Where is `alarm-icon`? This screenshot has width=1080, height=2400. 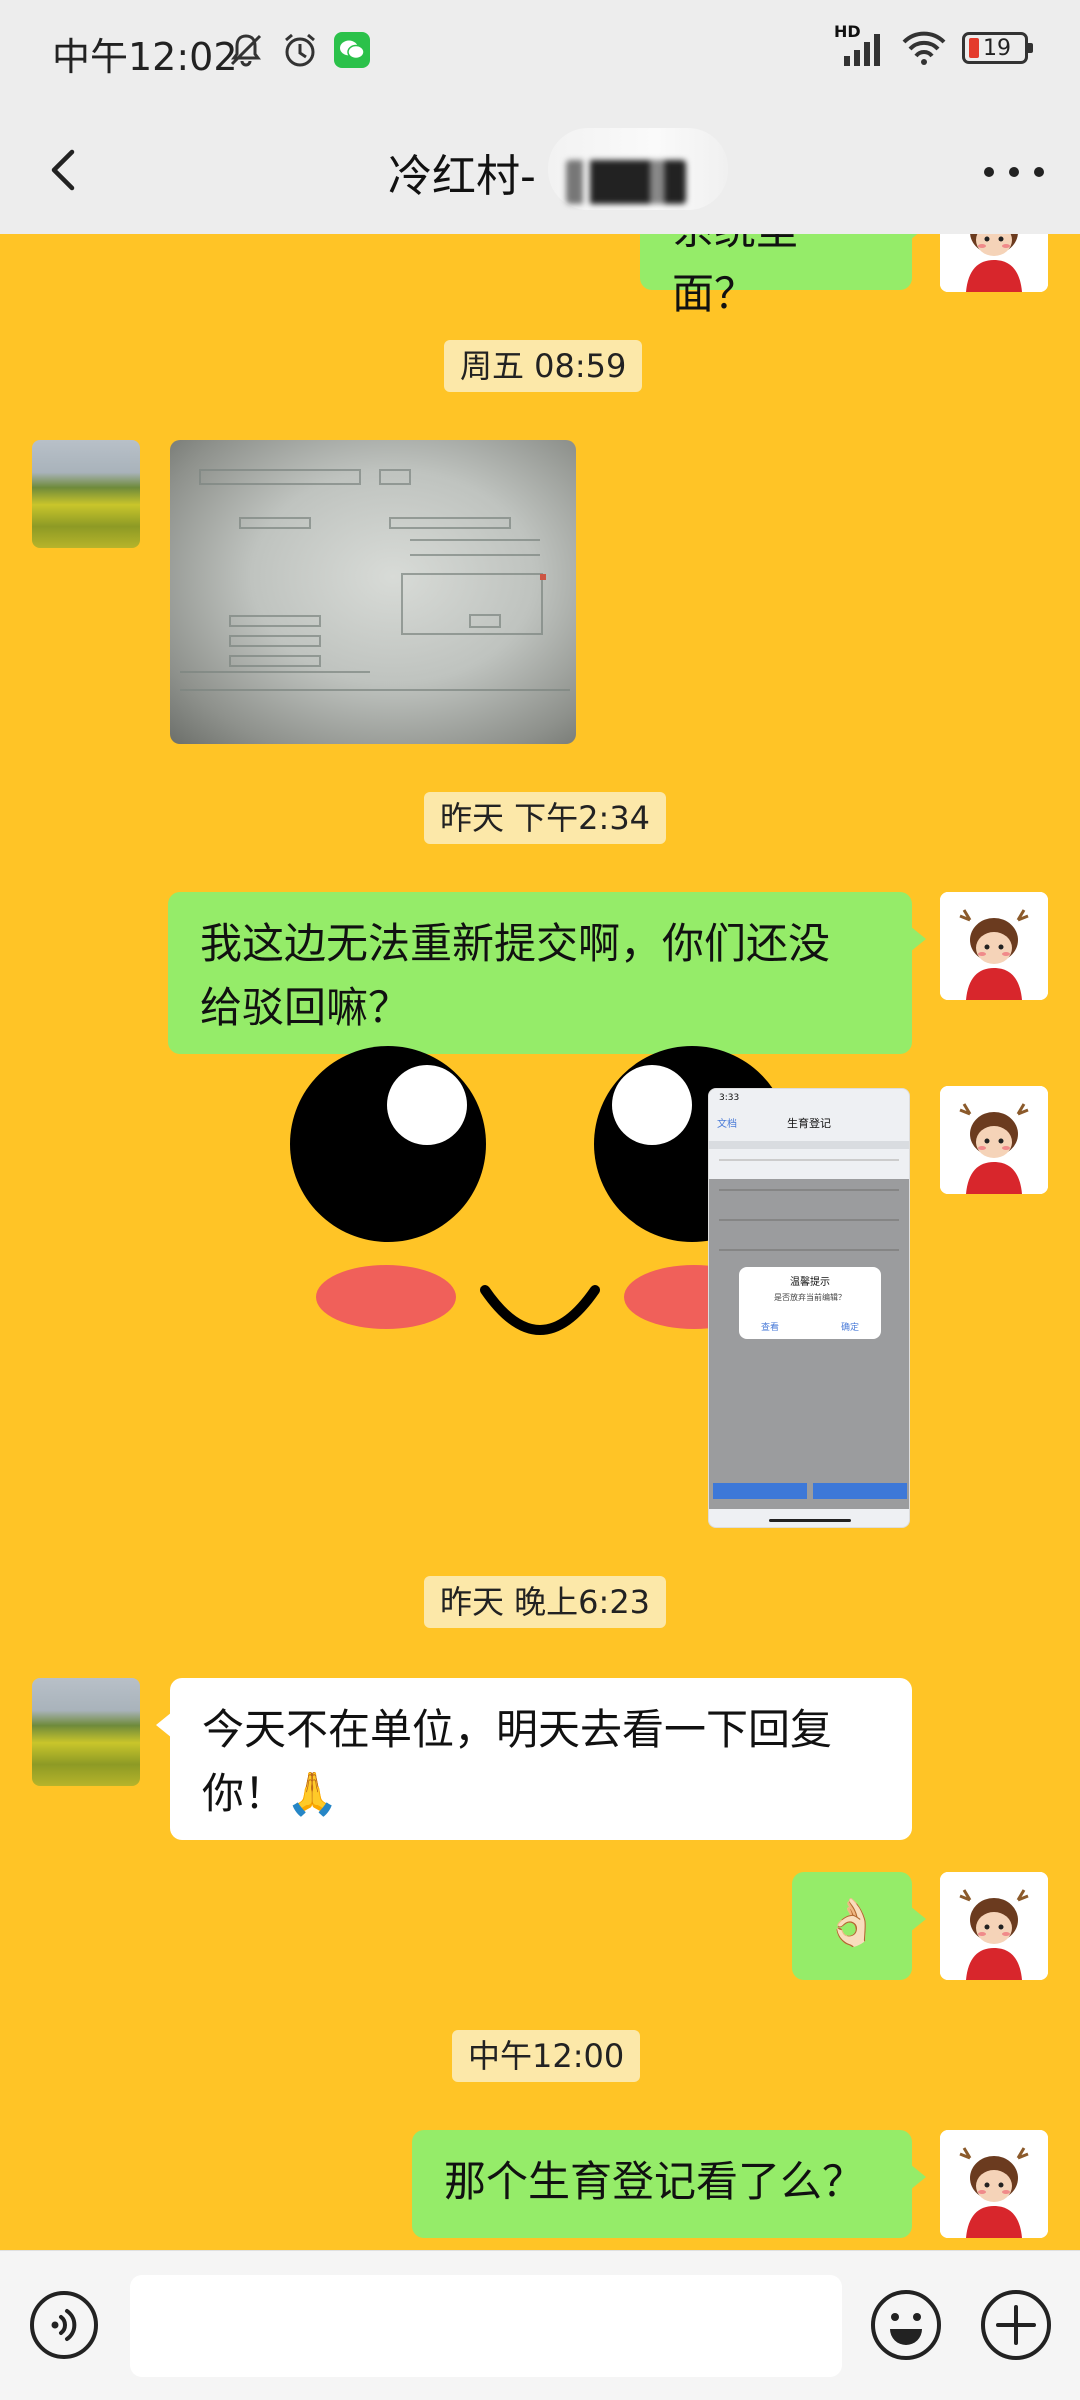 alarm-icon is located at coordinates (300, 50).